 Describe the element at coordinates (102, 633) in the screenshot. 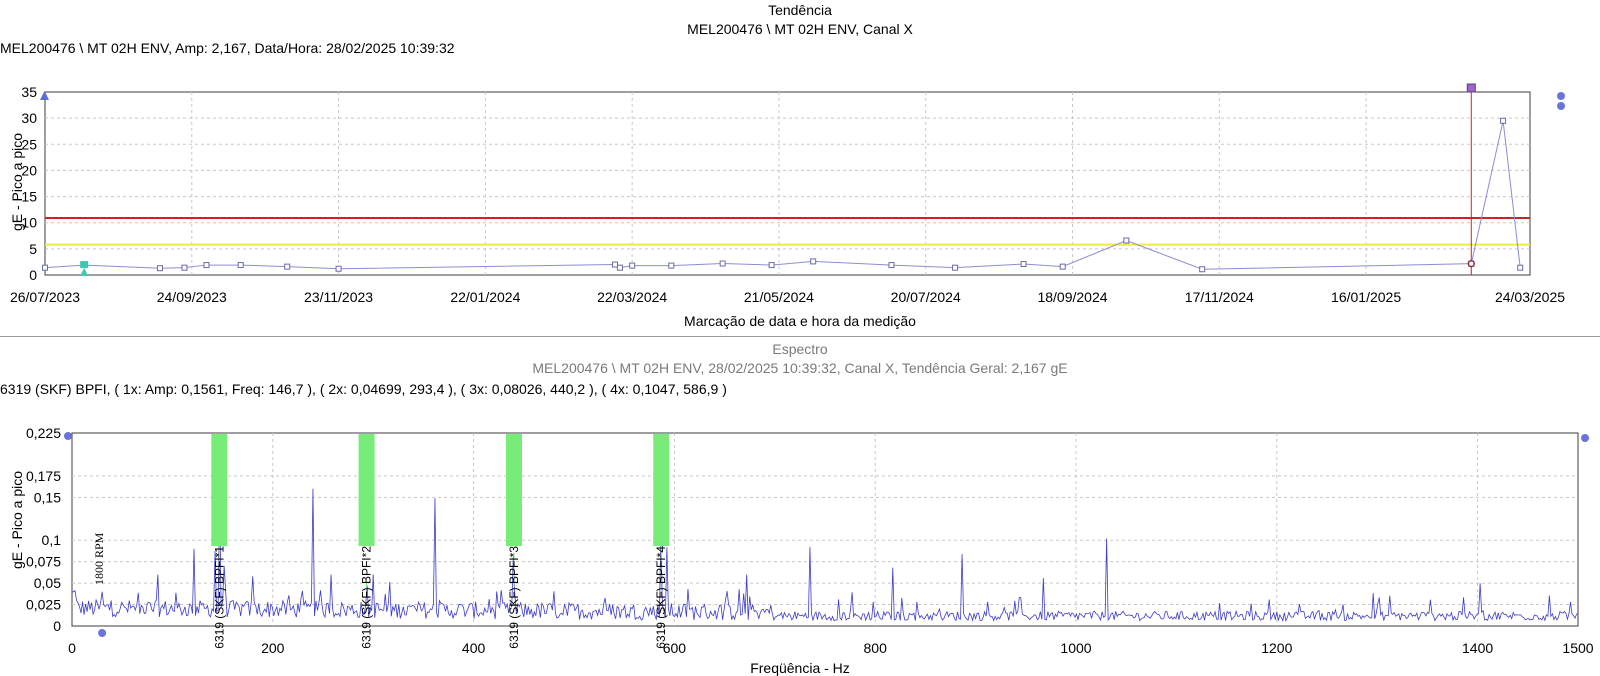

I see `spectrum-rpm-marker` at that location.